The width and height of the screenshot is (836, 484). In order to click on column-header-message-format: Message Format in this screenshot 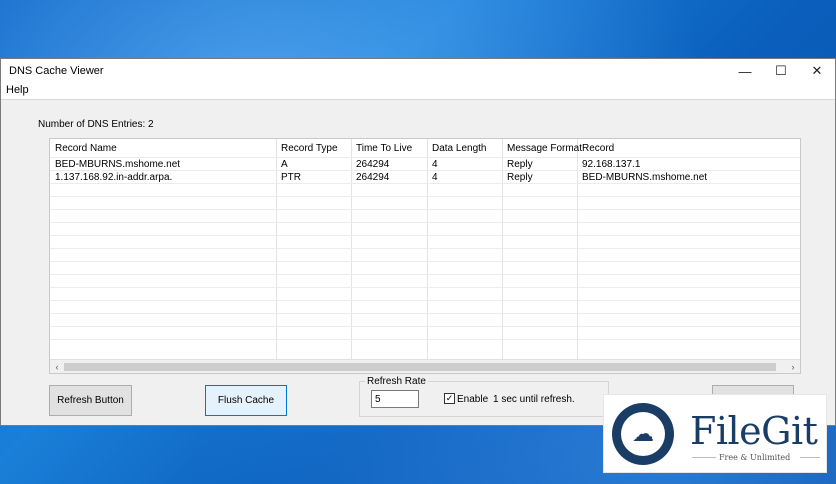, I will do `click(544, 148)`.